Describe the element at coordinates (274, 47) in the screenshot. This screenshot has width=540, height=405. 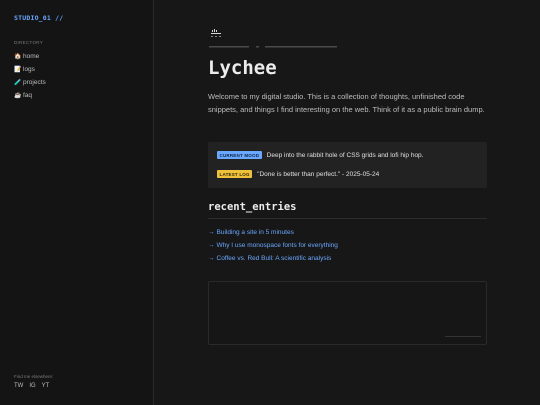
I see `meta-line` at that location.